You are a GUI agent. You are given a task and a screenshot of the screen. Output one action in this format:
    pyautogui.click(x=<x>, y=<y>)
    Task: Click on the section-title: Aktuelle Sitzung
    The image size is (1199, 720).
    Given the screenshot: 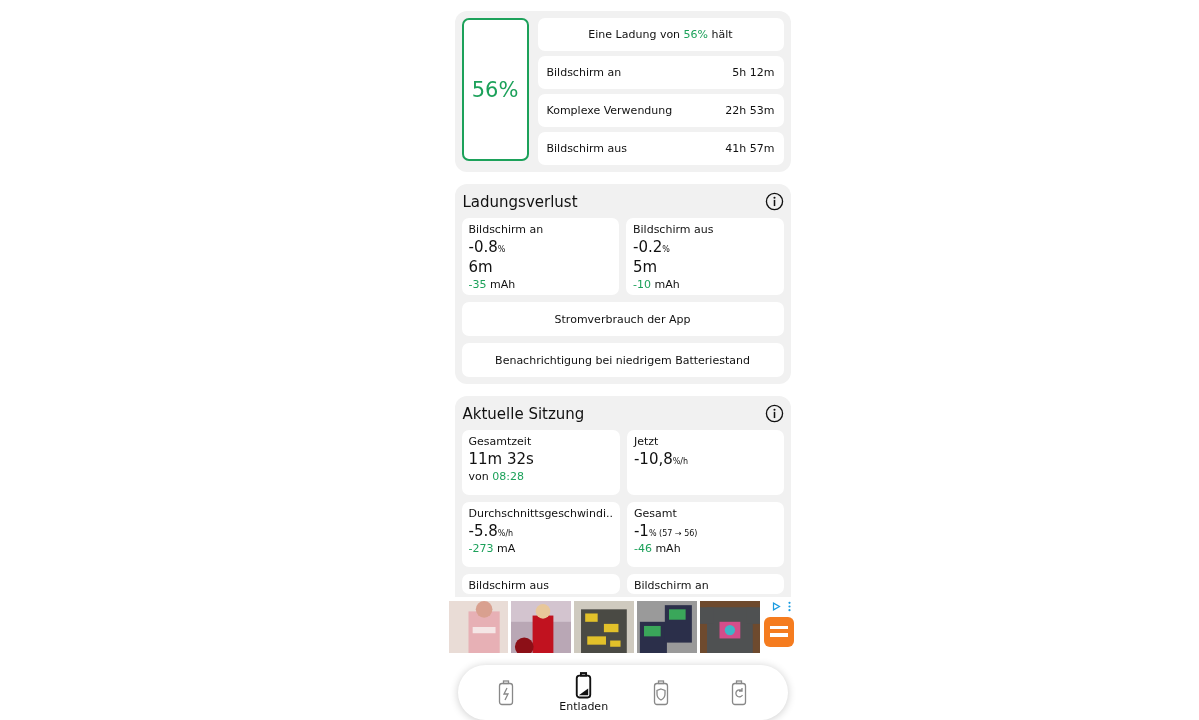 What is the action you would take?
    pyautogui.click(x=523, y=413)
    